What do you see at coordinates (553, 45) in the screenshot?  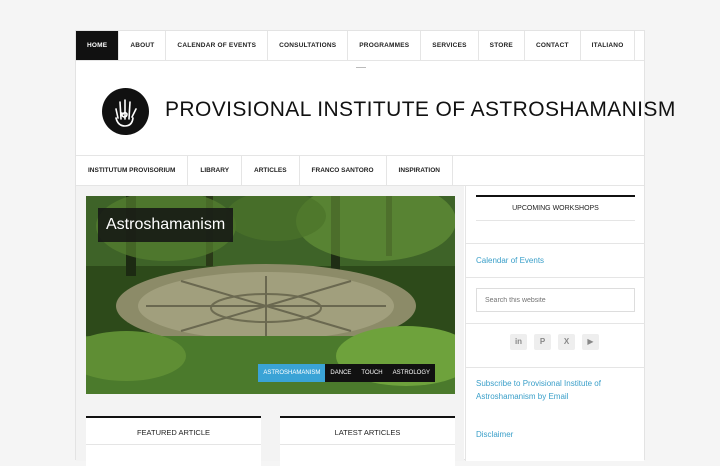 I see `nav-item-contact: CONTACT` at bounding box center [553, 45].